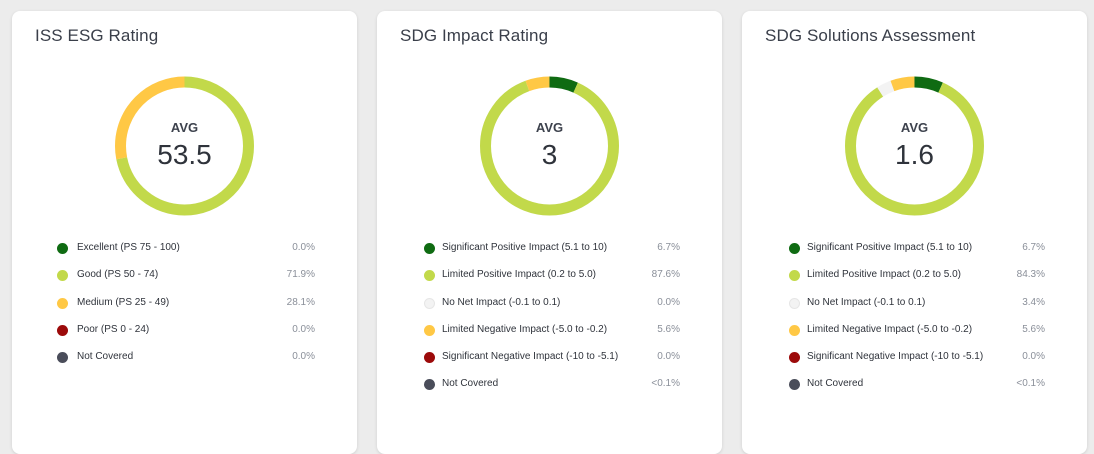 The height and width of the screenshot is (454, 1094). I want to click on card-title: ISS ESG Rating, so click(97, 35).